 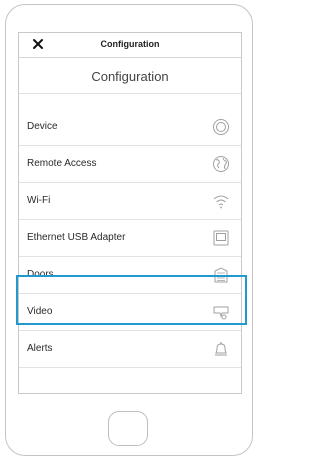 I want to click on globe-icon, so click(x=221, y=164).